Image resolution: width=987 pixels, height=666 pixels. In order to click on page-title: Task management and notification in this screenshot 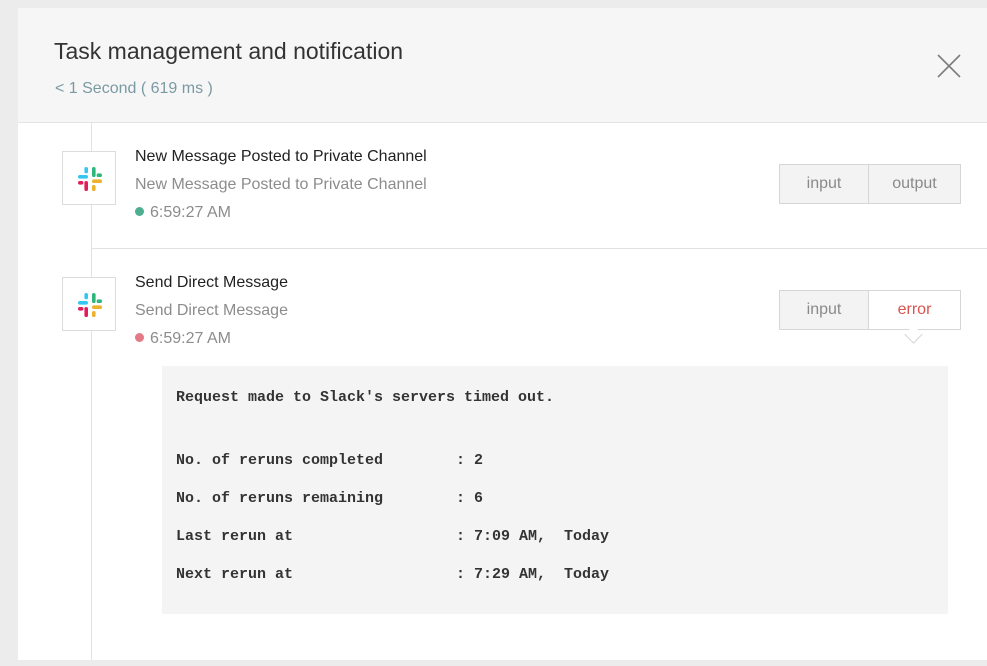, I will do `click(229, 51)`.